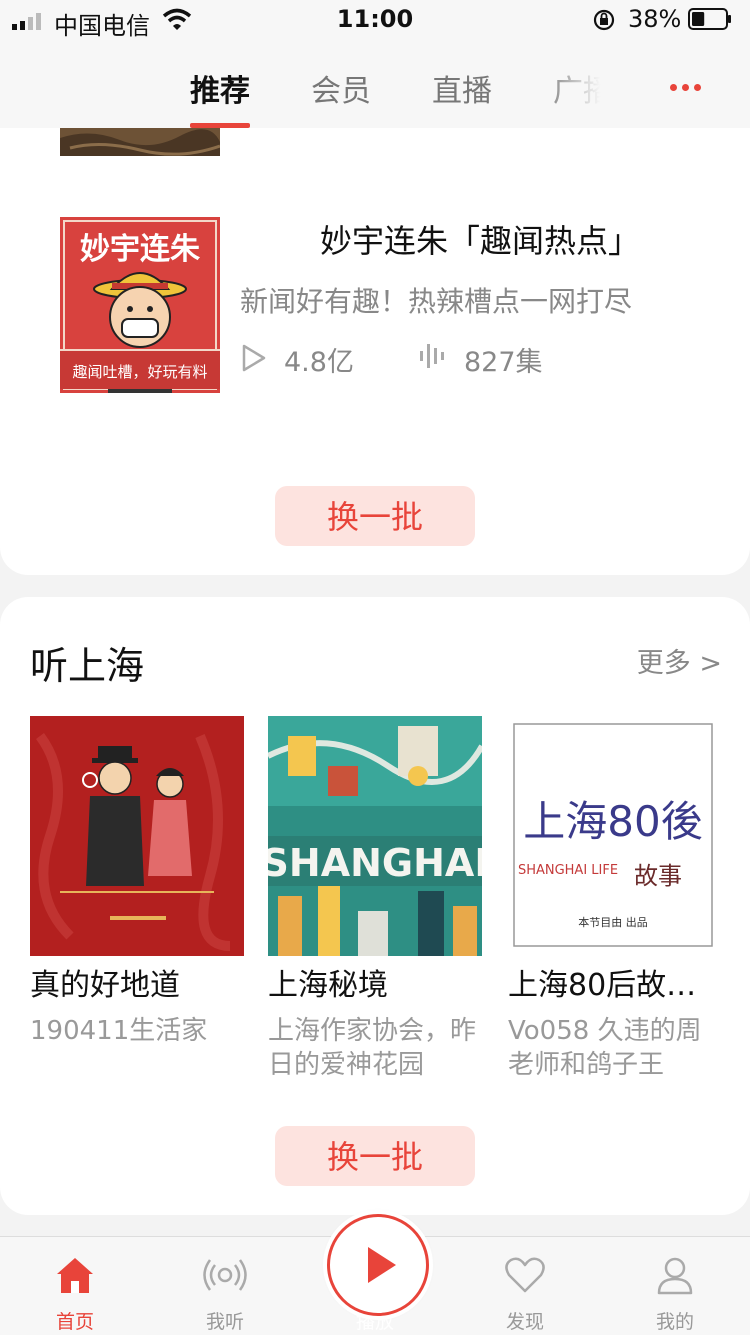  What do you see at coordinates (480, 239) in the screenshot?
I see `show-title: 妙宇连朱「趣闻热点」` at bounding box center [480, 239].